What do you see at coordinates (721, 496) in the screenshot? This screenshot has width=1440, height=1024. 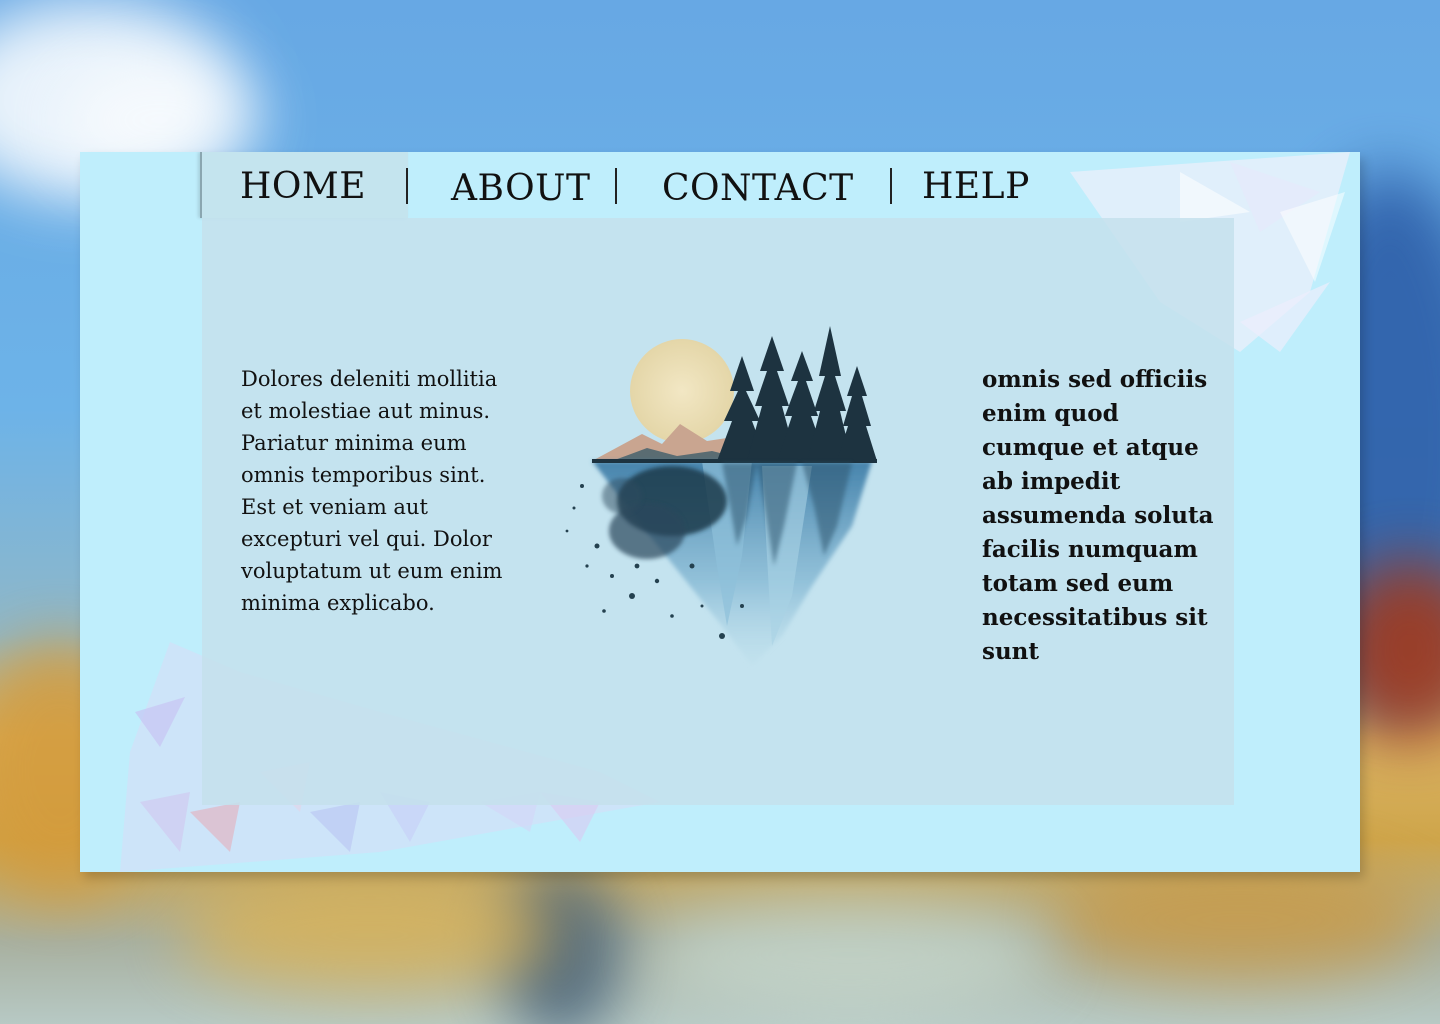 I see `watercolor-forest-moon-illustration` at bounding box center [721, 496].